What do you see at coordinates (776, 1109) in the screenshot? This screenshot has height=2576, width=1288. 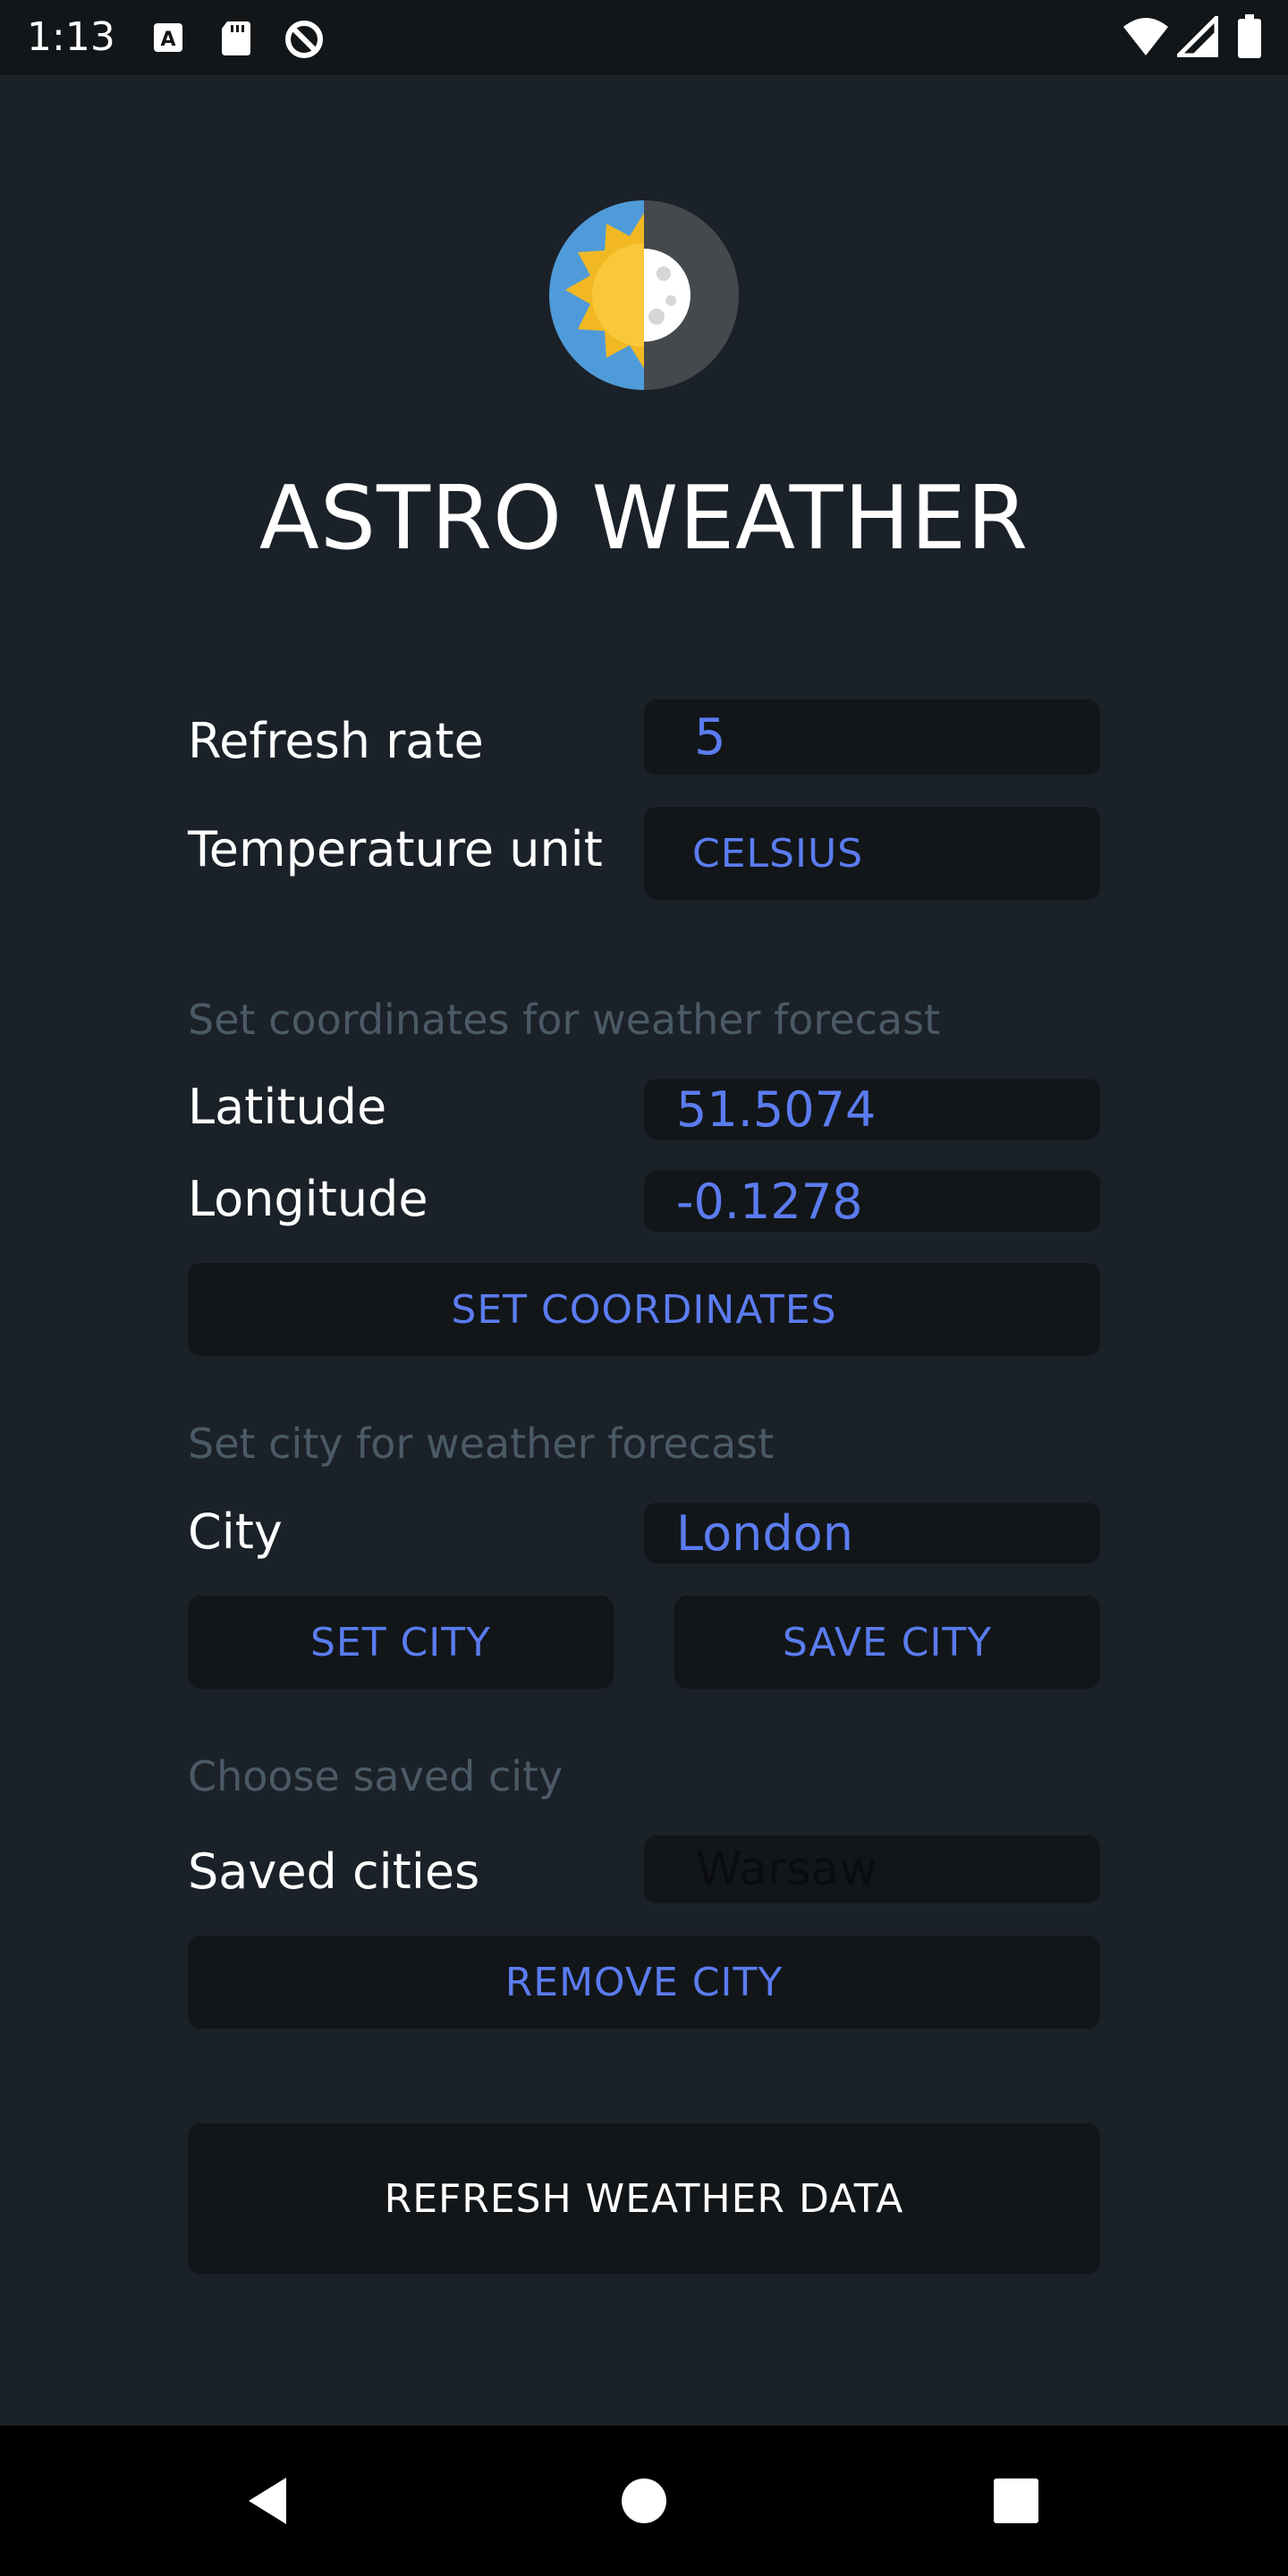 I see `latitude-value: 51.5074` at bounding box center [776, 1109].